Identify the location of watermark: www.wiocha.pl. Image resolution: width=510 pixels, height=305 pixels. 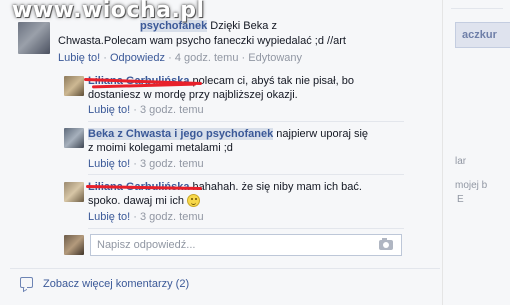
(108, 11).